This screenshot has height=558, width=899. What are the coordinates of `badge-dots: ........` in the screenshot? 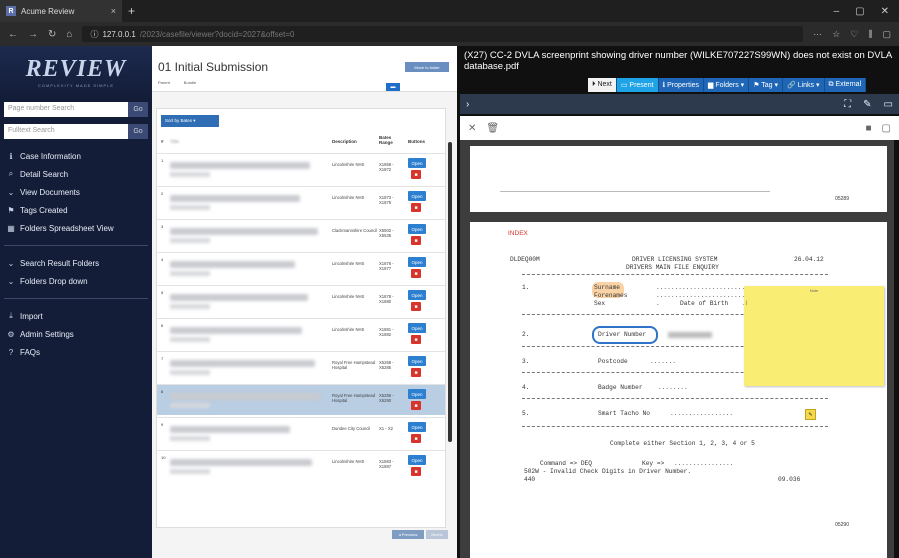 It's located at (673, 387).